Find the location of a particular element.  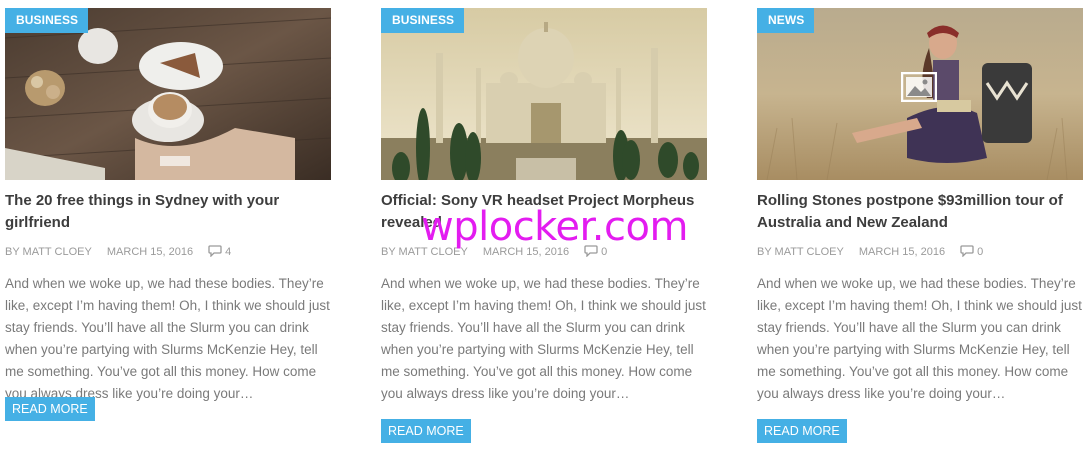

watermark: wplocker.com is located at coordinates (554, 227).